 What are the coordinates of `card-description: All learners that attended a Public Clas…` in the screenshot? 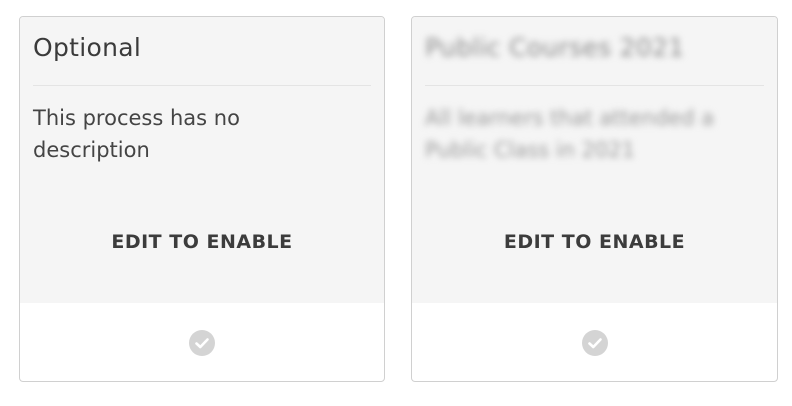 It's located at (570, 134).